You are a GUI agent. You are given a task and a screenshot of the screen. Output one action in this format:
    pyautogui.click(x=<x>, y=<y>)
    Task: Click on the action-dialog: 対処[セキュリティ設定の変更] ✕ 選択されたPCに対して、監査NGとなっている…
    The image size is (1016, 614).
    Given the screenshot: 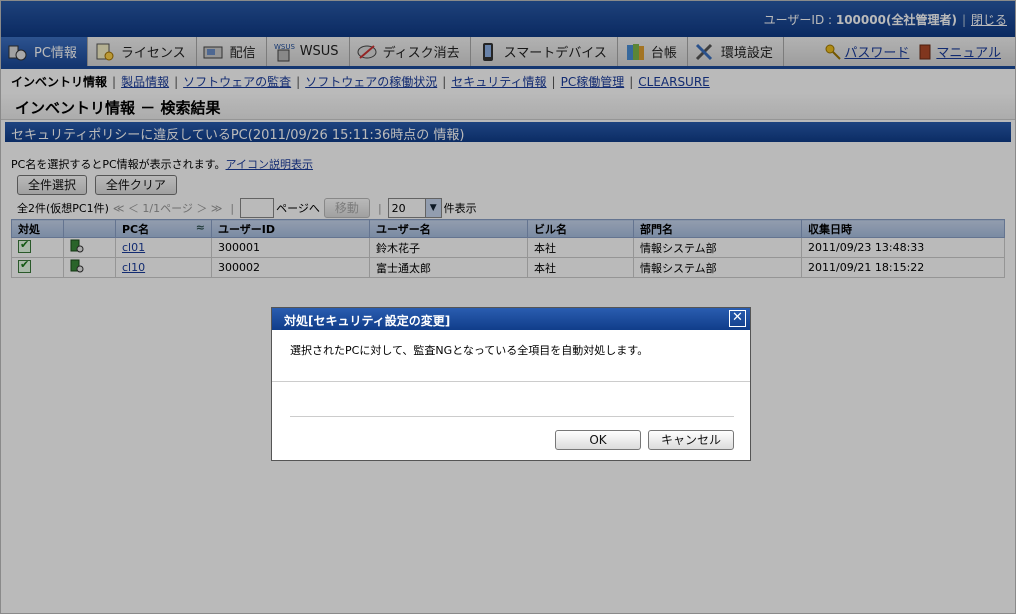 What is the action you would take?
    pyautogui.click(x=511, y=384)
    